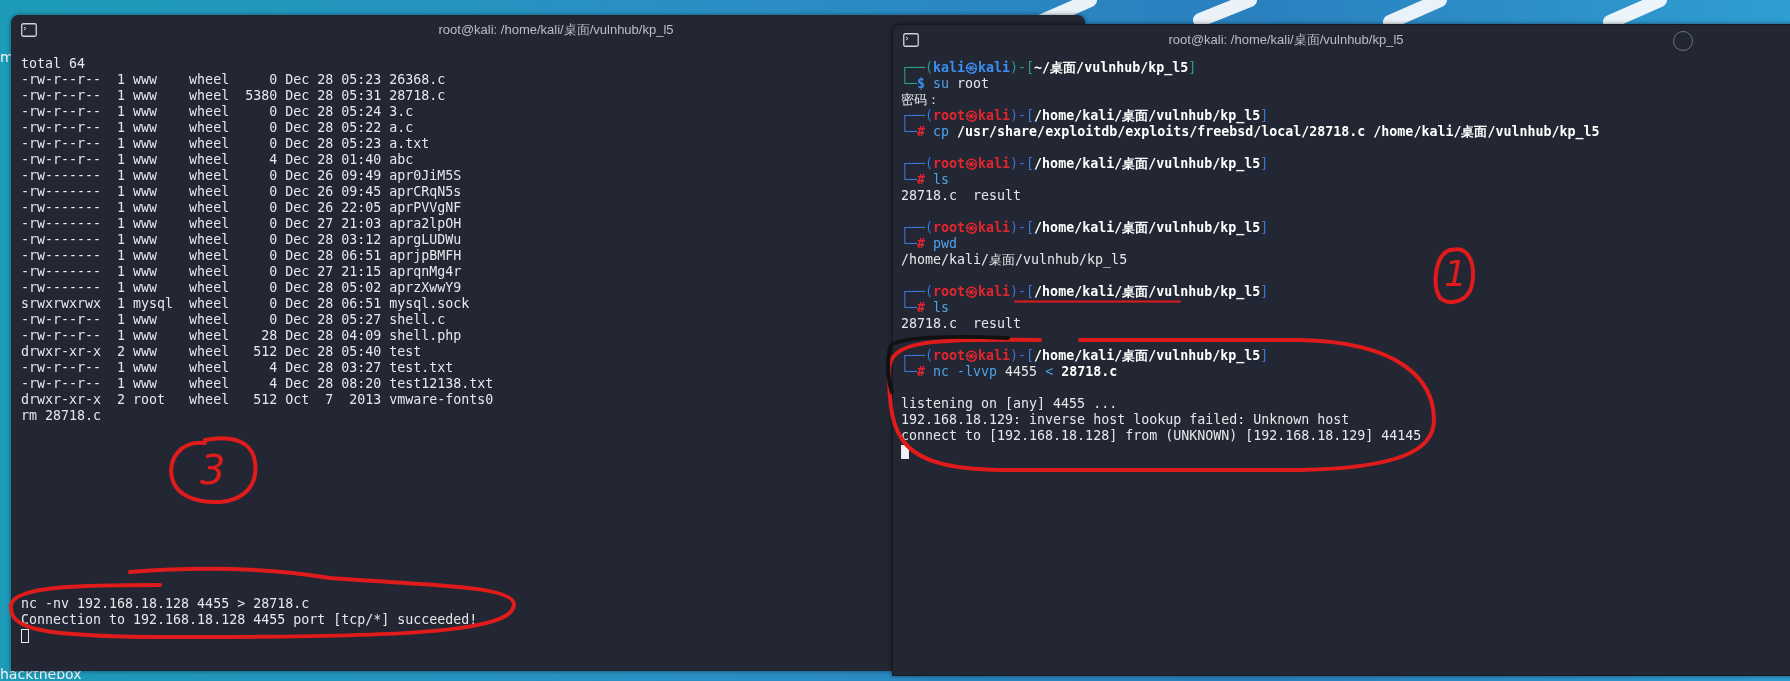 Image resolution: width=1790 pixels, height=681 pixels. Describe the element at coordinates (1250, 132) in the screenshot. I see `terminal-line: └─# cp /usr/share/exploitdb/exploits/freebsd/local/28718.c /home/kali/桌面/vulnhub/kp_l5` at that location.